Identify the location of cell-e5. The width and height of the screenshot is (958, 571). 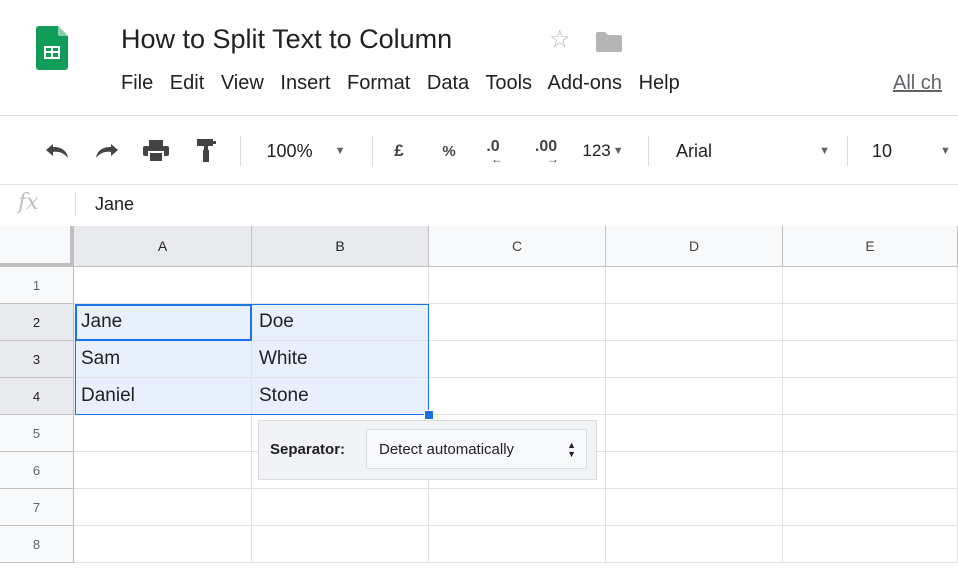
(870, 433).